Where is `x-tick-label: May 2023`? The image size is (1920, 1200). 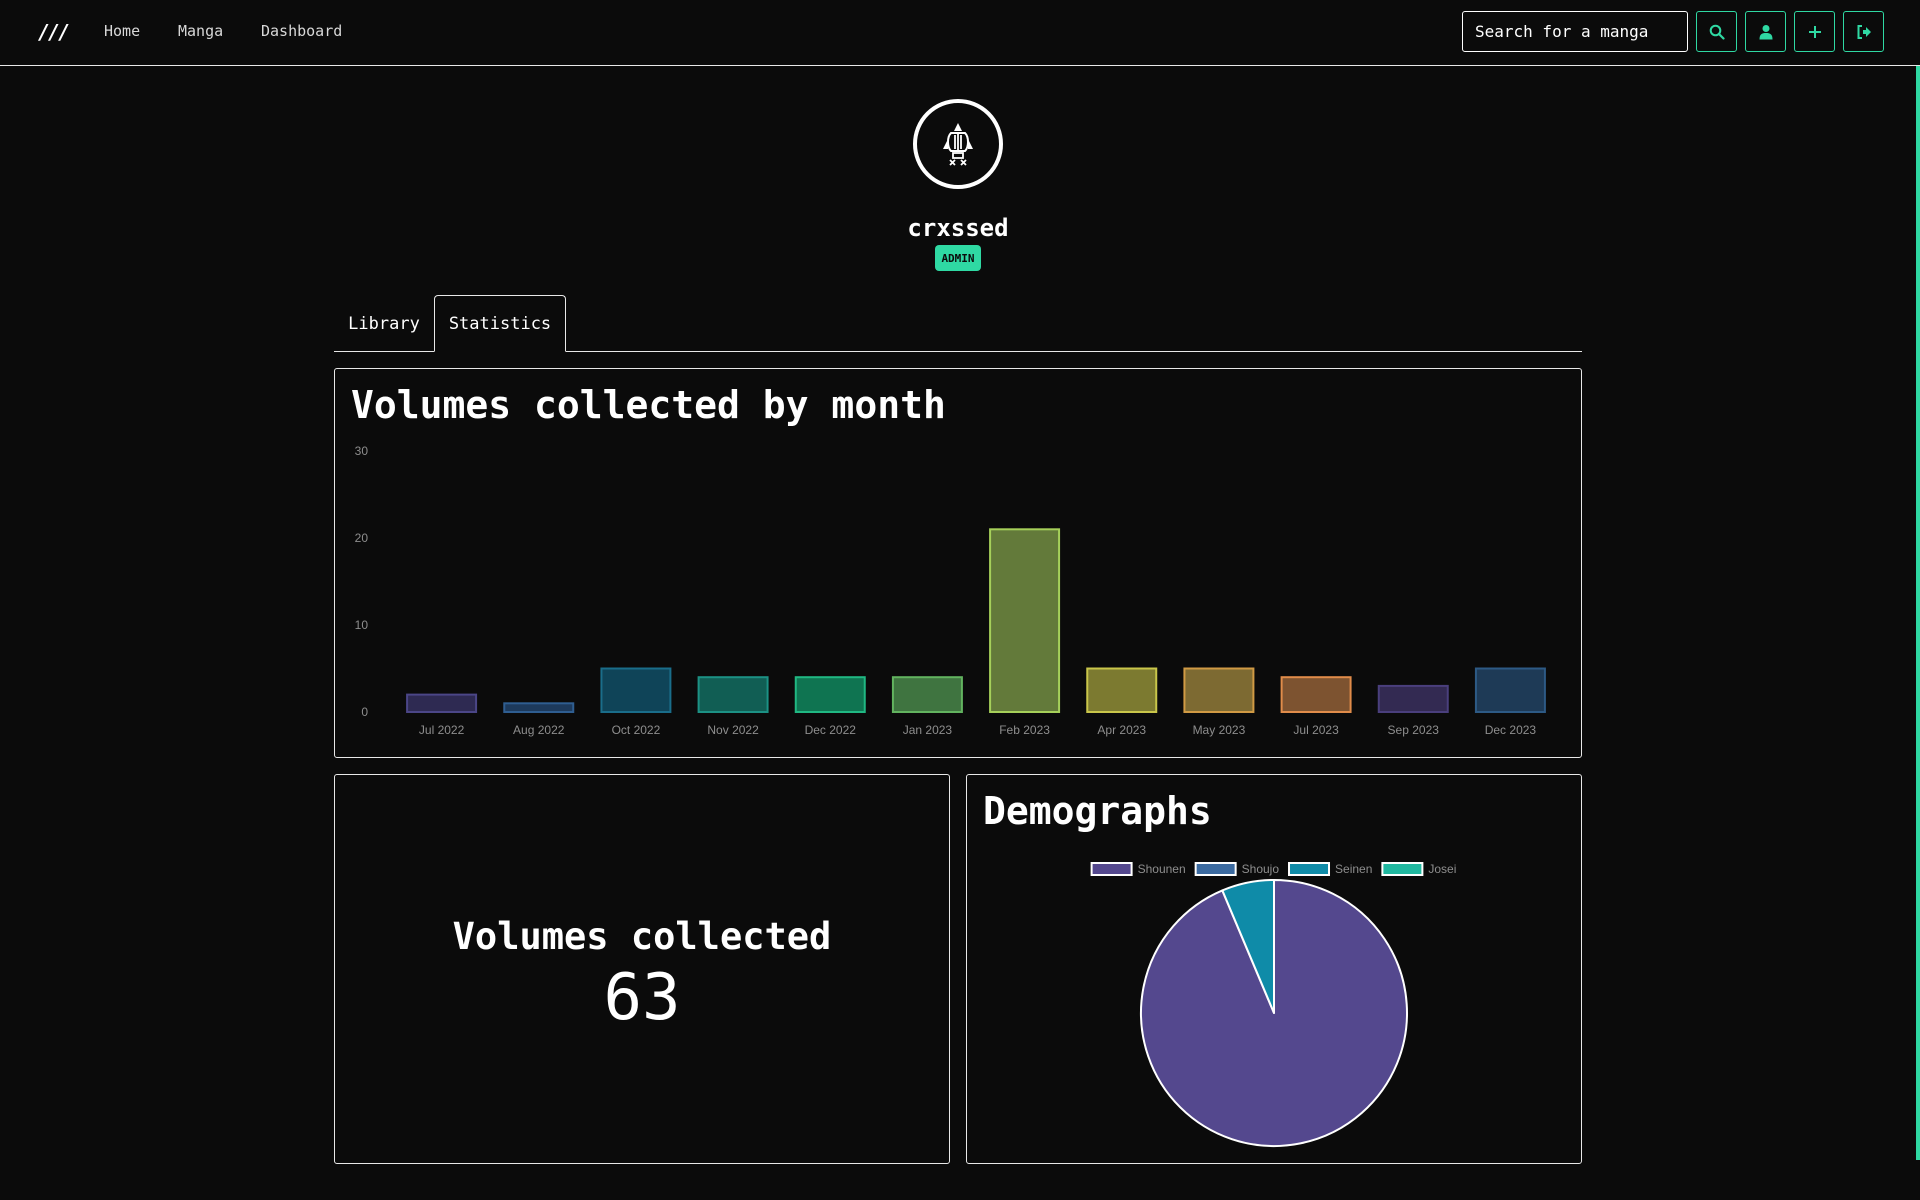
x-tick-label: May 2023 is located at coordinates (1219, 730).